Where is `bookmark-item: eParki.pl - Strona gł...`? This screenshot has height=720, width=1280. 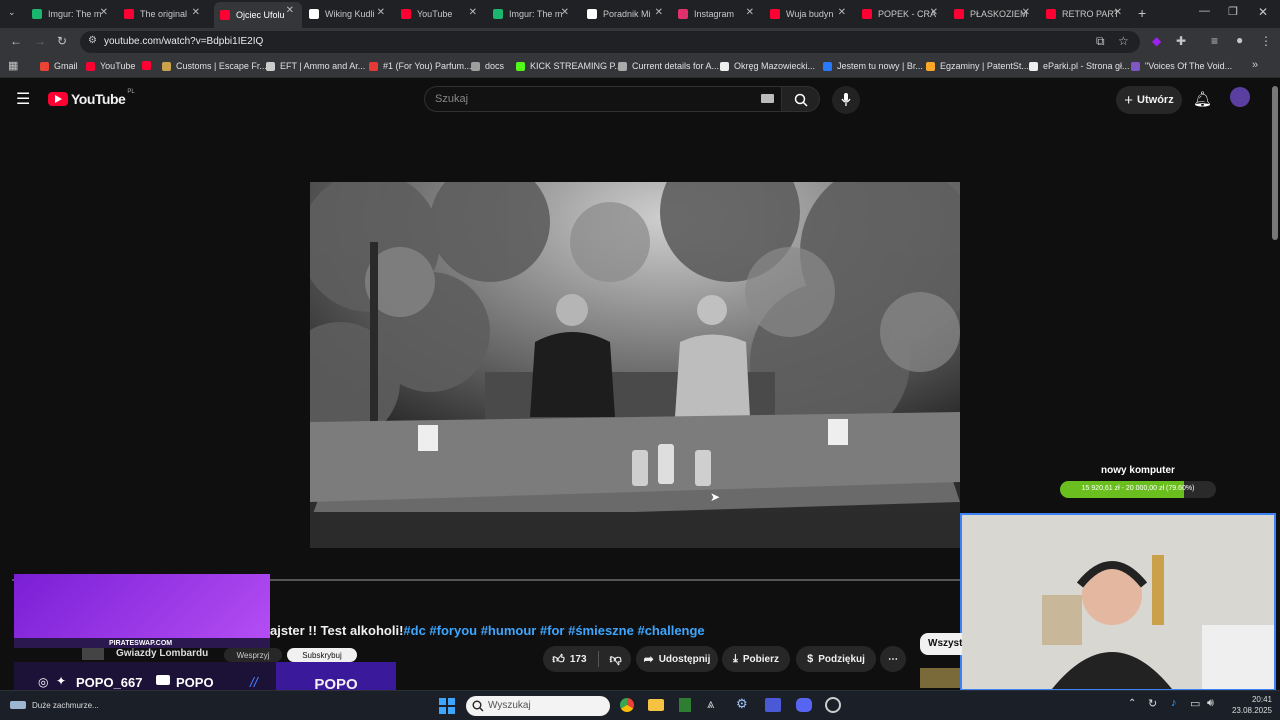 bookmark-item: eParki.pl - Strona gł... is located at coordinates (1079, 66).